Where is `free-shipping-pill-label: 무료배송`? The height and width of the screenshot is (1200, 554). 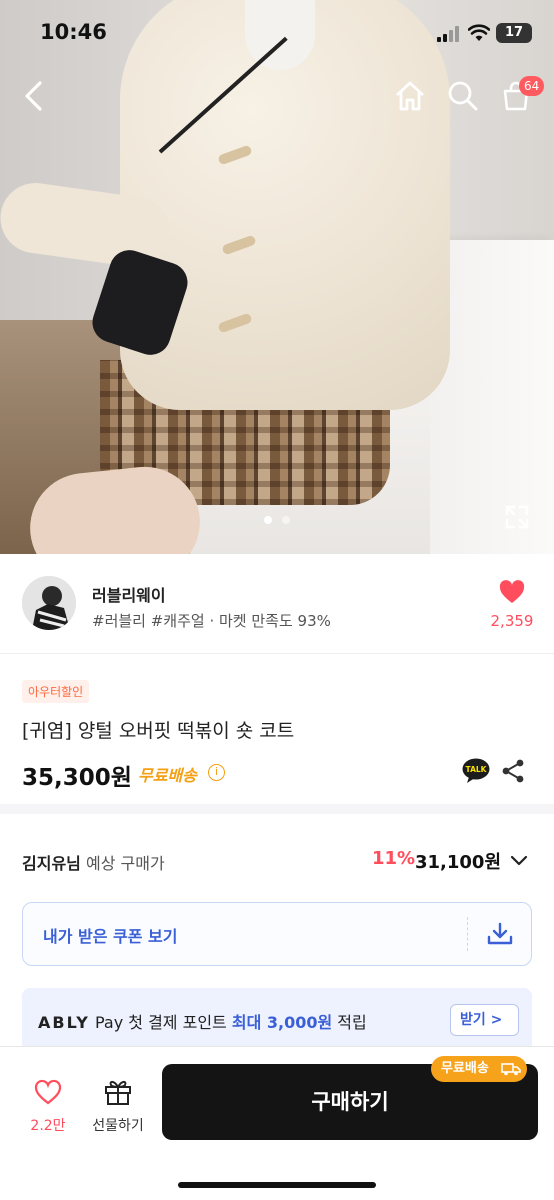 free-shipping-pill-label: 무료배송 is located at coordinates (465, 1068).